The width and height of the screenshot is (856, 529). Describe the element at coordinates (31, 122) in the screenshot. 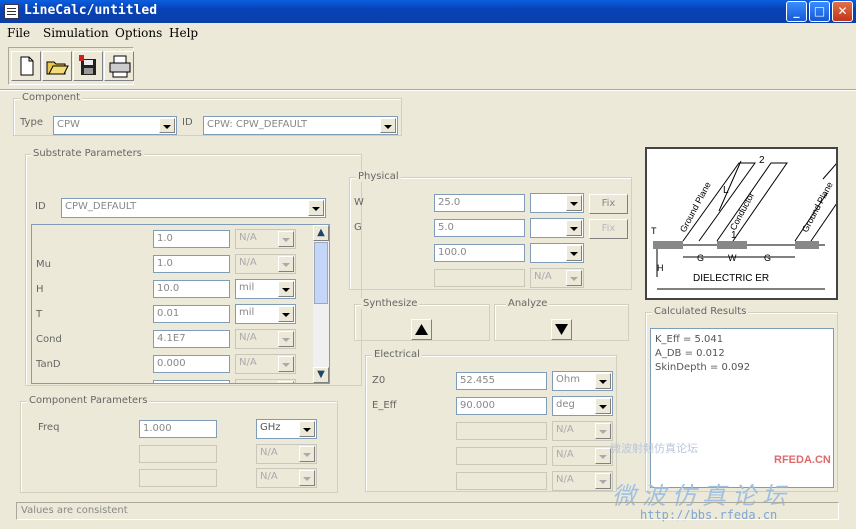

I see `type-label: Type` at that location.